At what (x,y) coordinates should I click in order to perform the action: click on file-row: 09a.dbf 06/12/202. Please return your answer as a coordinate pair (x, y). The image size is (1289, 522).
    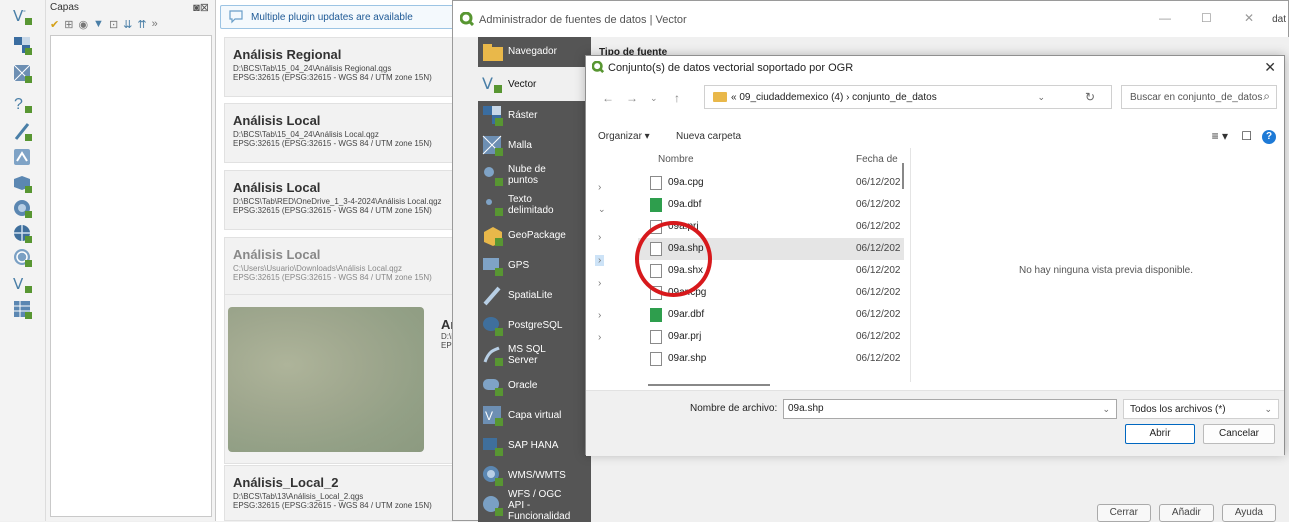
    Looking at the image, I should click on (771, 205).